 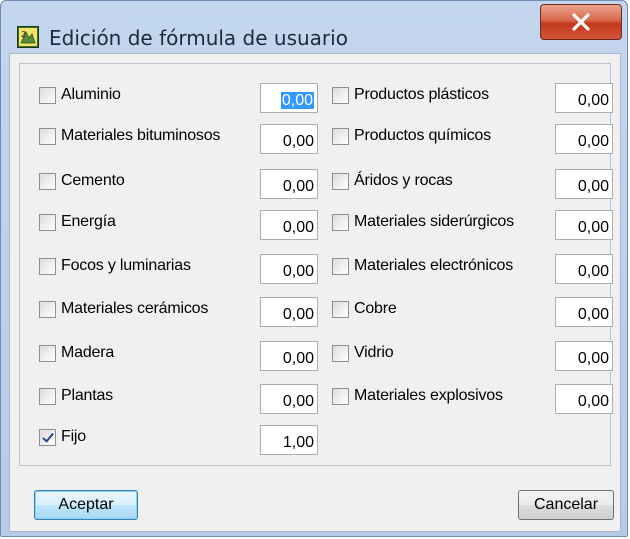 I want to click on item-cemento: Cemento, so click(x=82, y=181).